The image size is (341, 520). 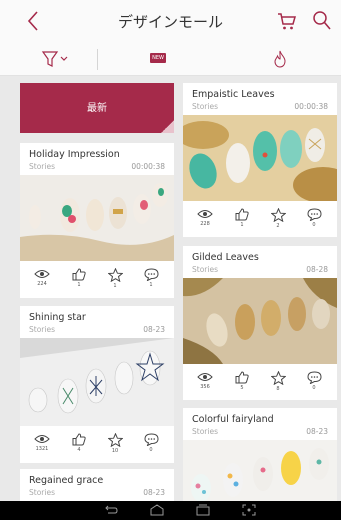 I want to click on views-count: 356, so click(x=205, y=387).